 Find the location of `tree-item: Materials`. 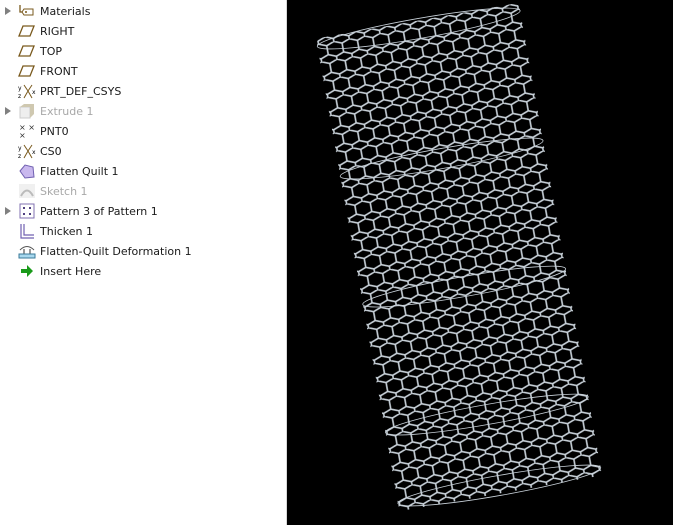

tree-item: Materials is located at coordinates (143, 11).